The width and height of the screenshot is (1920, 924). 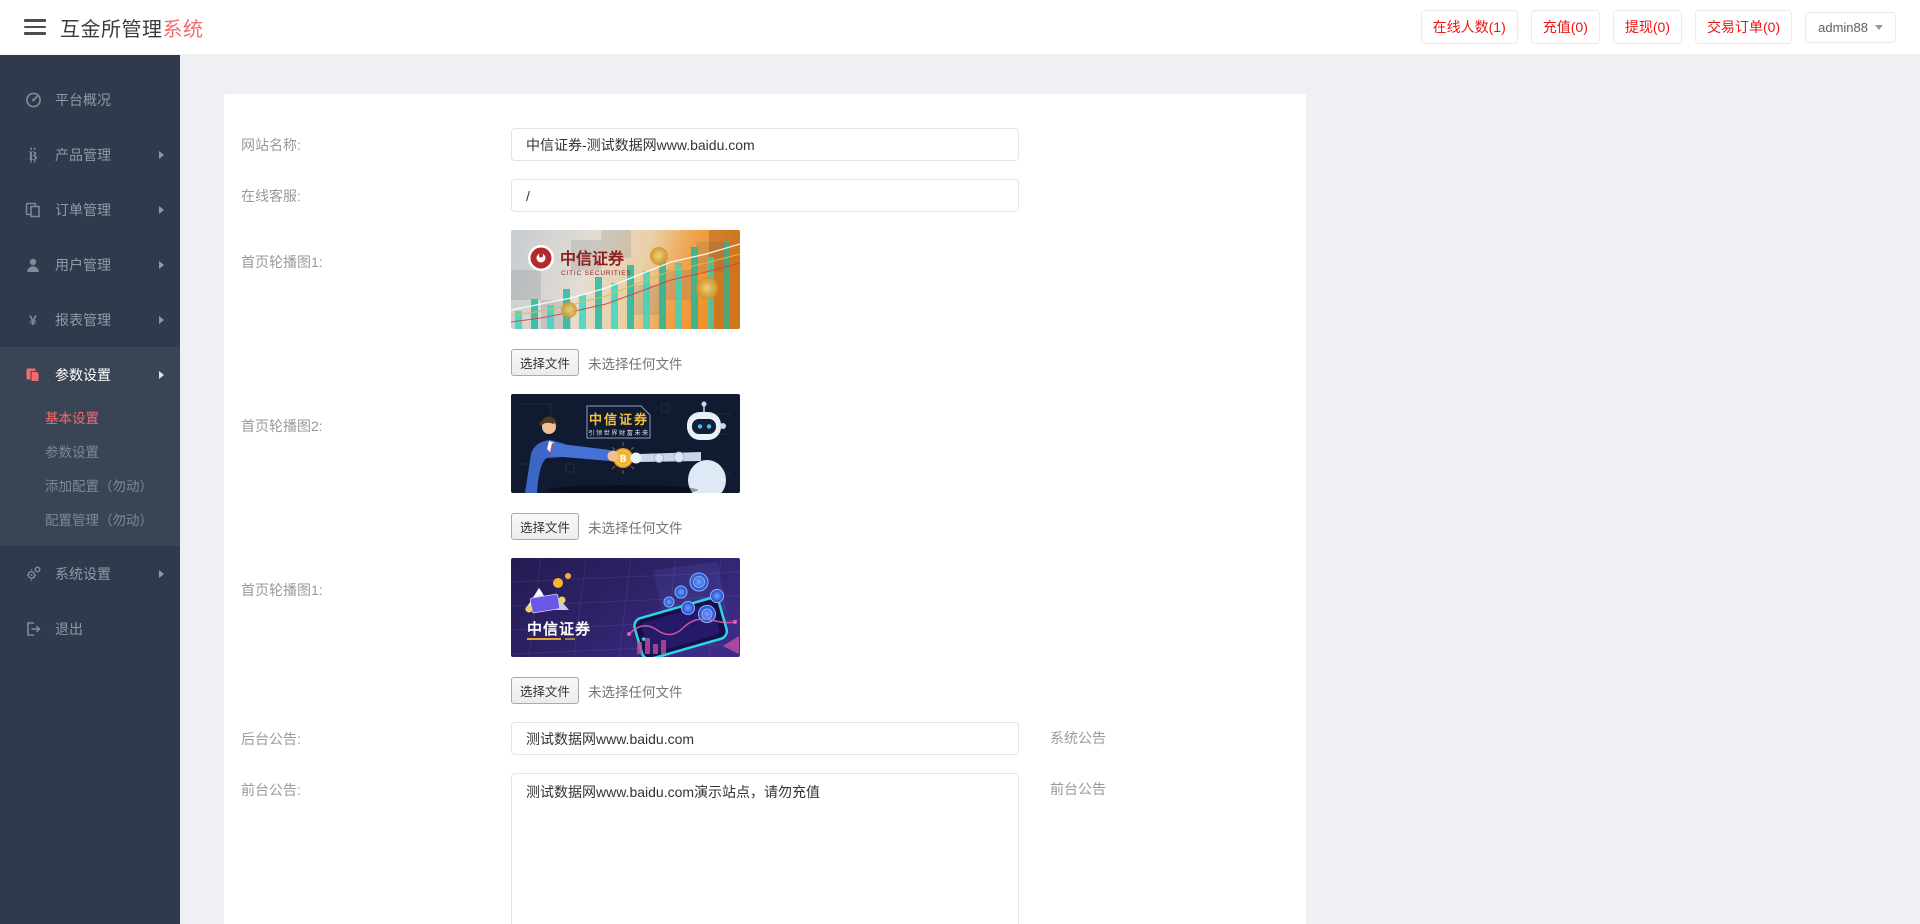 I want to click on site-name-label: 网站名称:, so click(x=271, y=145).